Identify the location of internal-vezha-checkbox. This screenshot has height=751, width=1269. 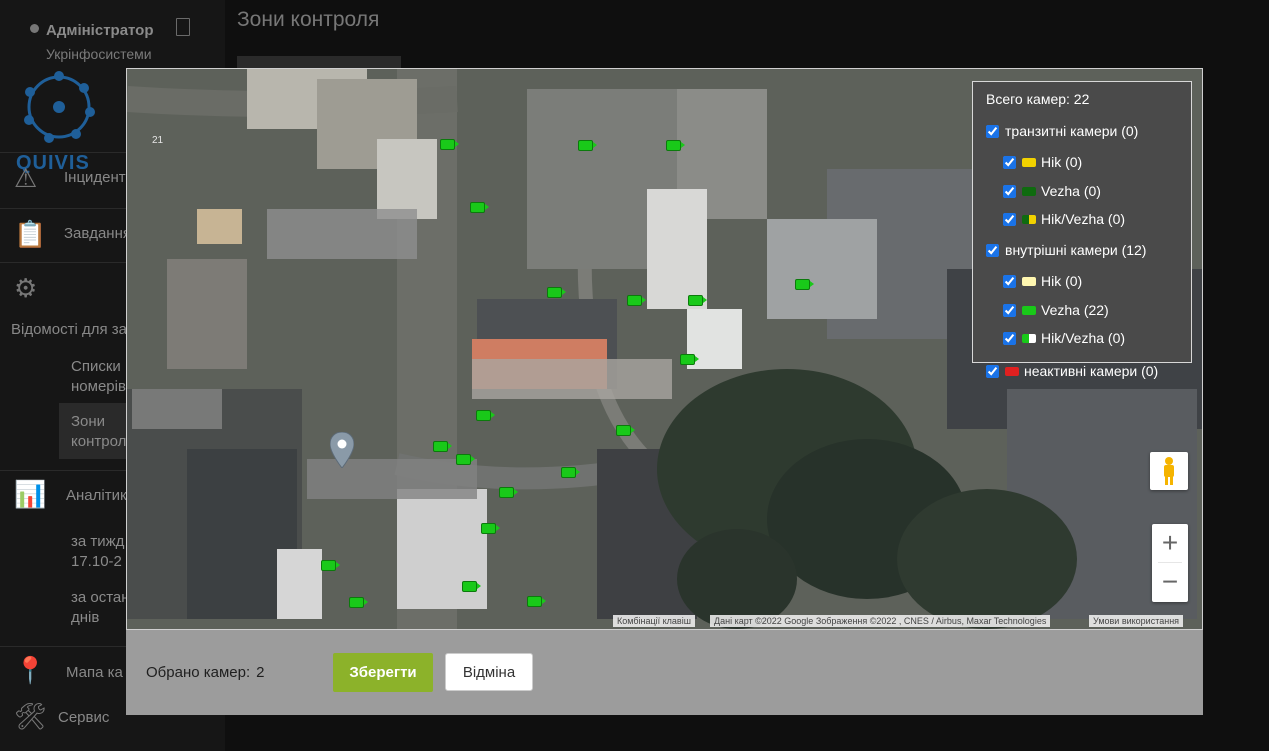
(1009, 310).